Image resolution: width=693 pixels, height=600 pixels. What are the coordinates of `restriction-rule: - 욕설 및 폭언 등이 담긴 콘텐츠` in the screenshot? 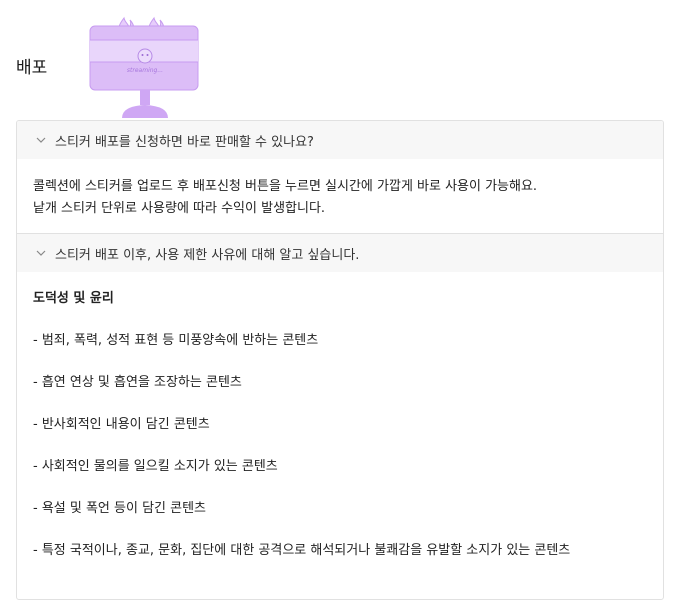 It's located at (120, 508).